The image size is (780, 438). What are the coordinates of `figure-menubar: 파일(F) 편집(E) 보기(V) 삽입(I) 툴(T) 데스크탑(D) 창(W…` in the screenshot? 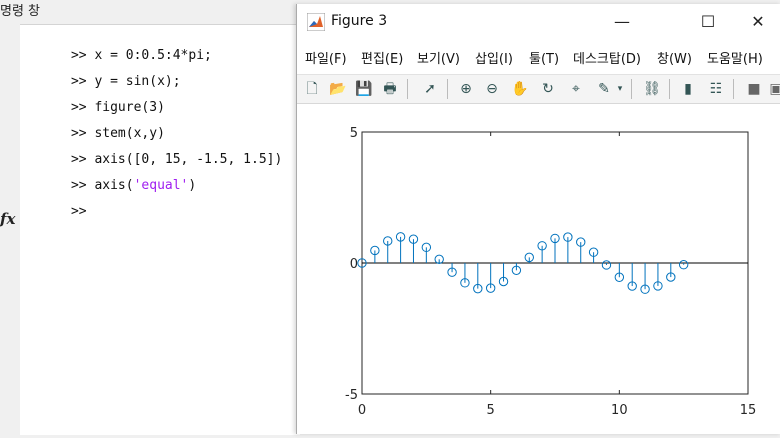 It's located at (538, 57).